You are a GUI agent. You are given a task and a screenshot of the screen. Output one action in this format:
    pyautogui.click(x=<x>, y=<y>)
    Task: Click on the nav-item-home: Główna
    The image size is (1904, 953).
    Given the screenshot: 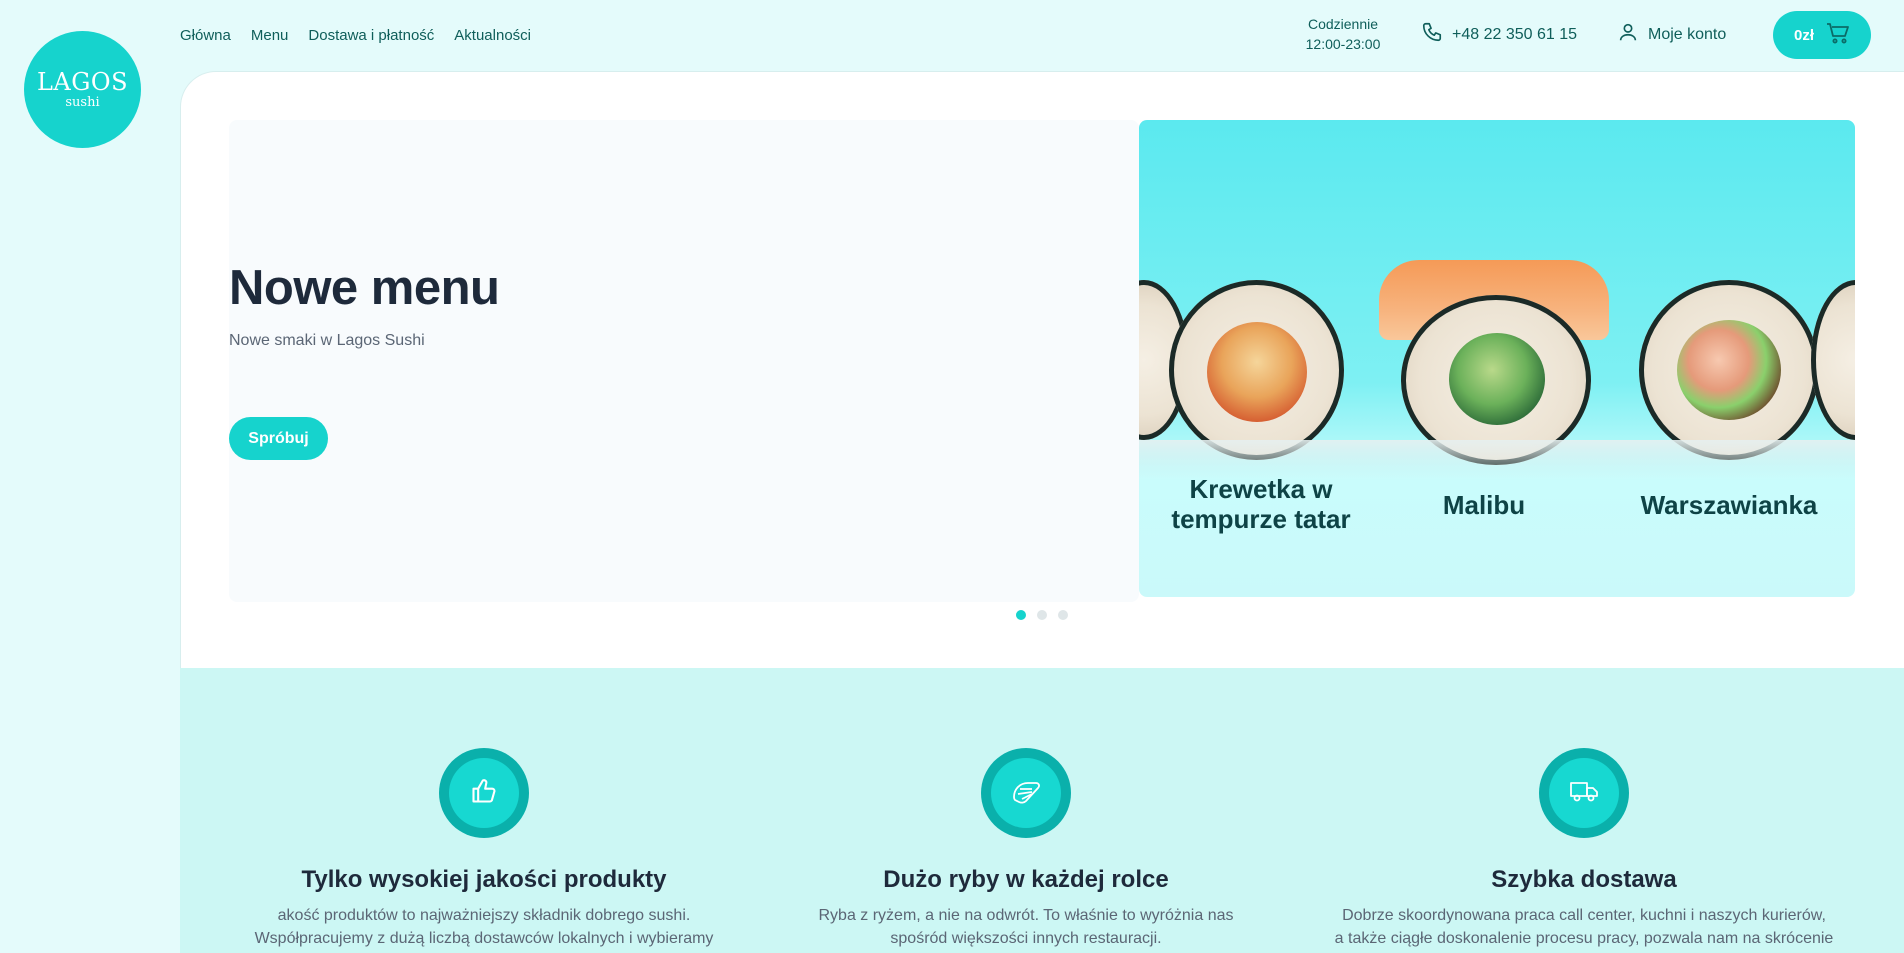 What is the action you would take?
    pyautogui.click(x=205, y=35)
    